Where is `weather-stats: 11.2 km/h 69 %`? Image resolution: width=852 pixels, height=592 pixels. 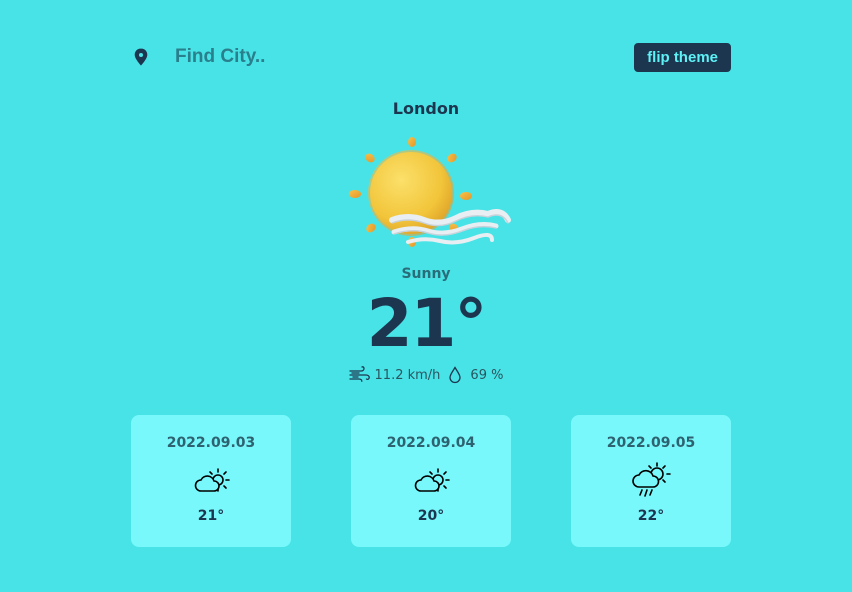
weather-stats: 11.2 km/h 69 % is located at coordinates (426, 375).